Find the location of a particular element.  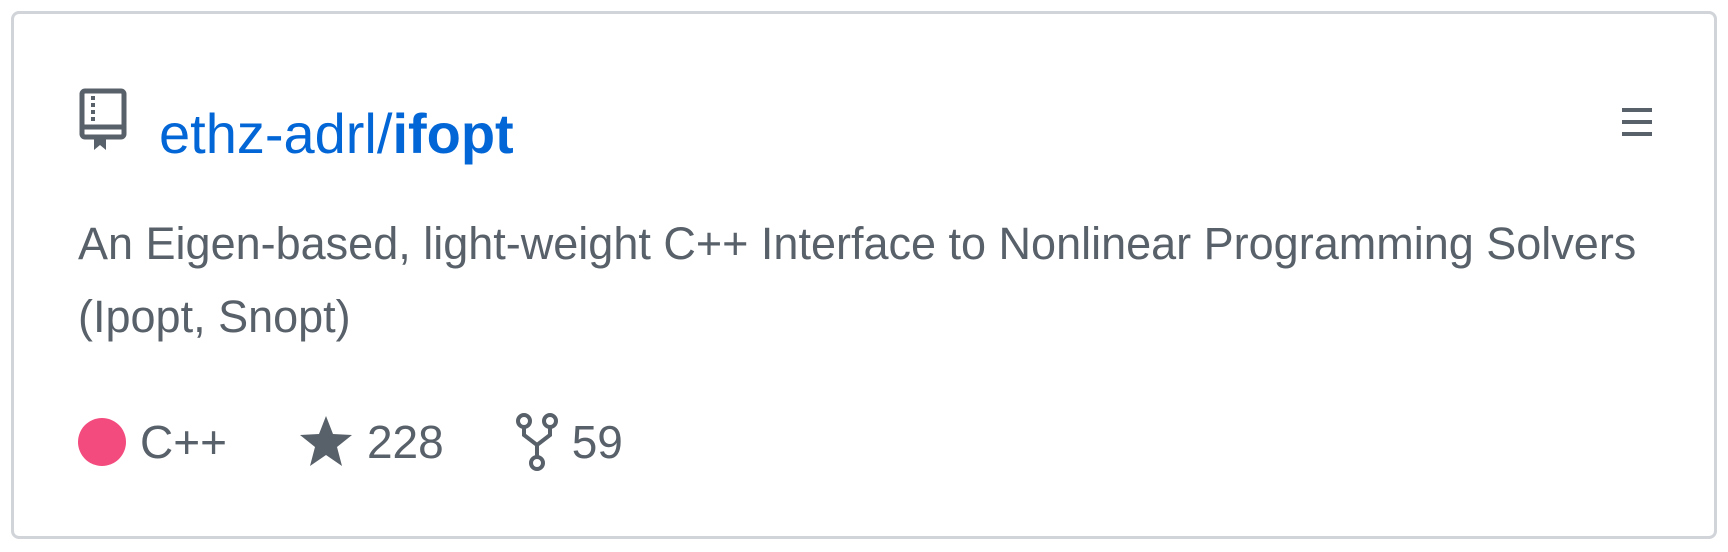

repo-name: ifopt is located at coordinates (453, 133).